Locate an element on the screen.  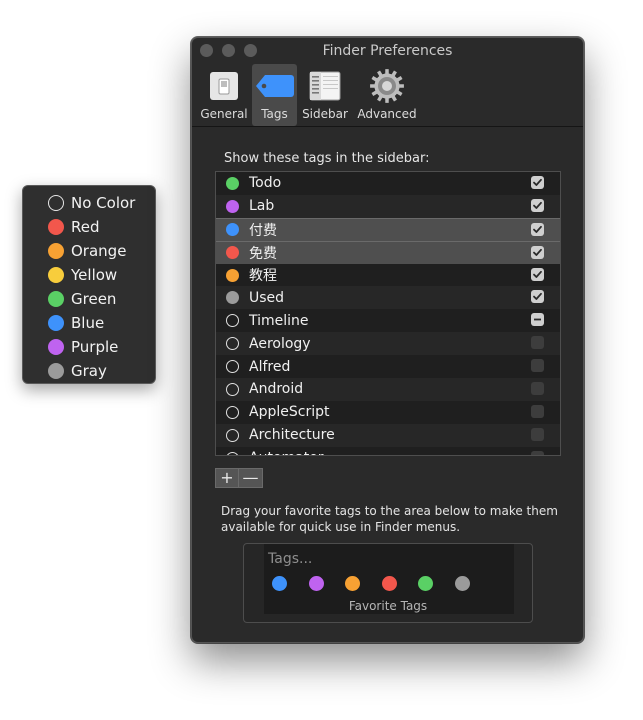
tag-name: Android is located at coordinates (276, 389).